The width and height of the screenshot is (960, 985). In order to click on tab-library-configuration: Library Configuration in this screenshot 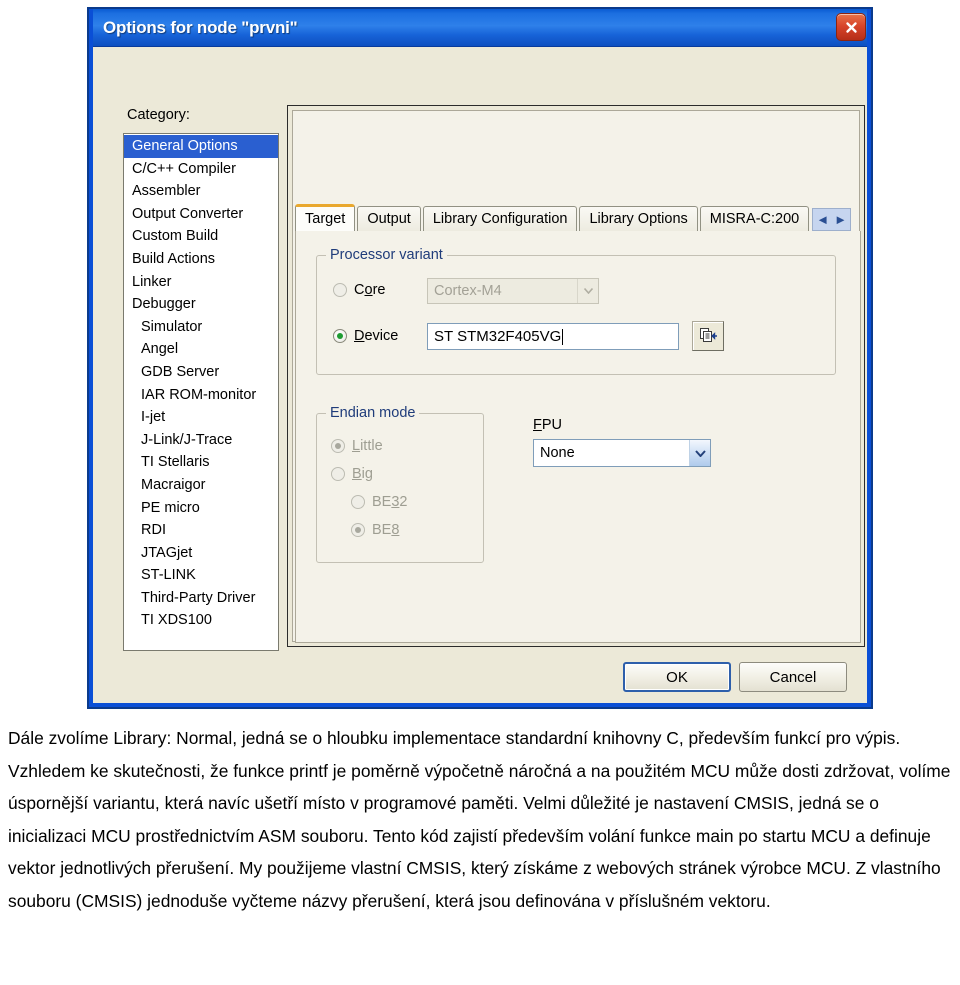, I will do `click(500, 218)`.